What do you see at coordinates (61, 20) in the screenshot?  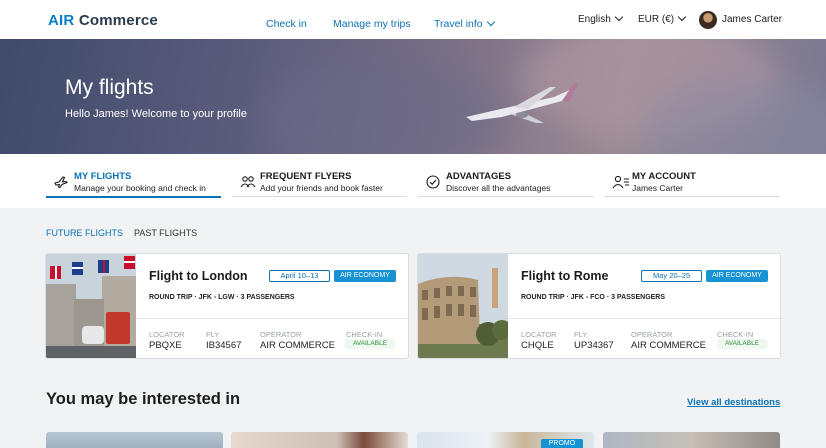 I see `logo-air: AIR` at bounding box center [61, 20].